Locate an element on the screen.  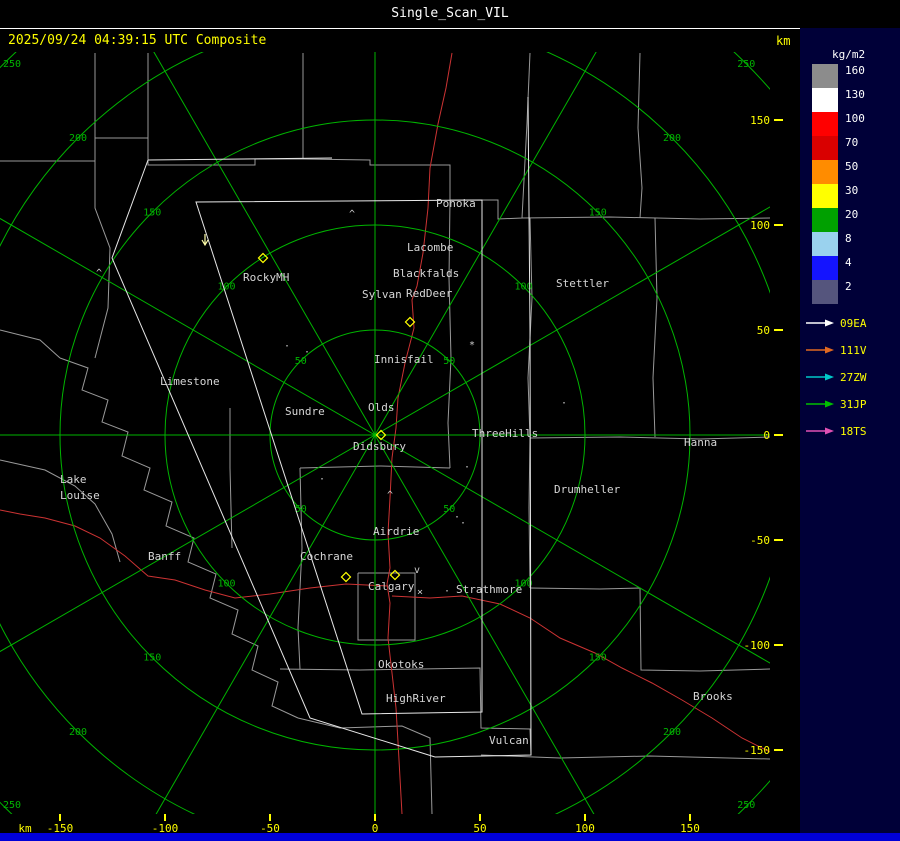
colorbar-value-label: 50 is located at coordinates (852, 166).